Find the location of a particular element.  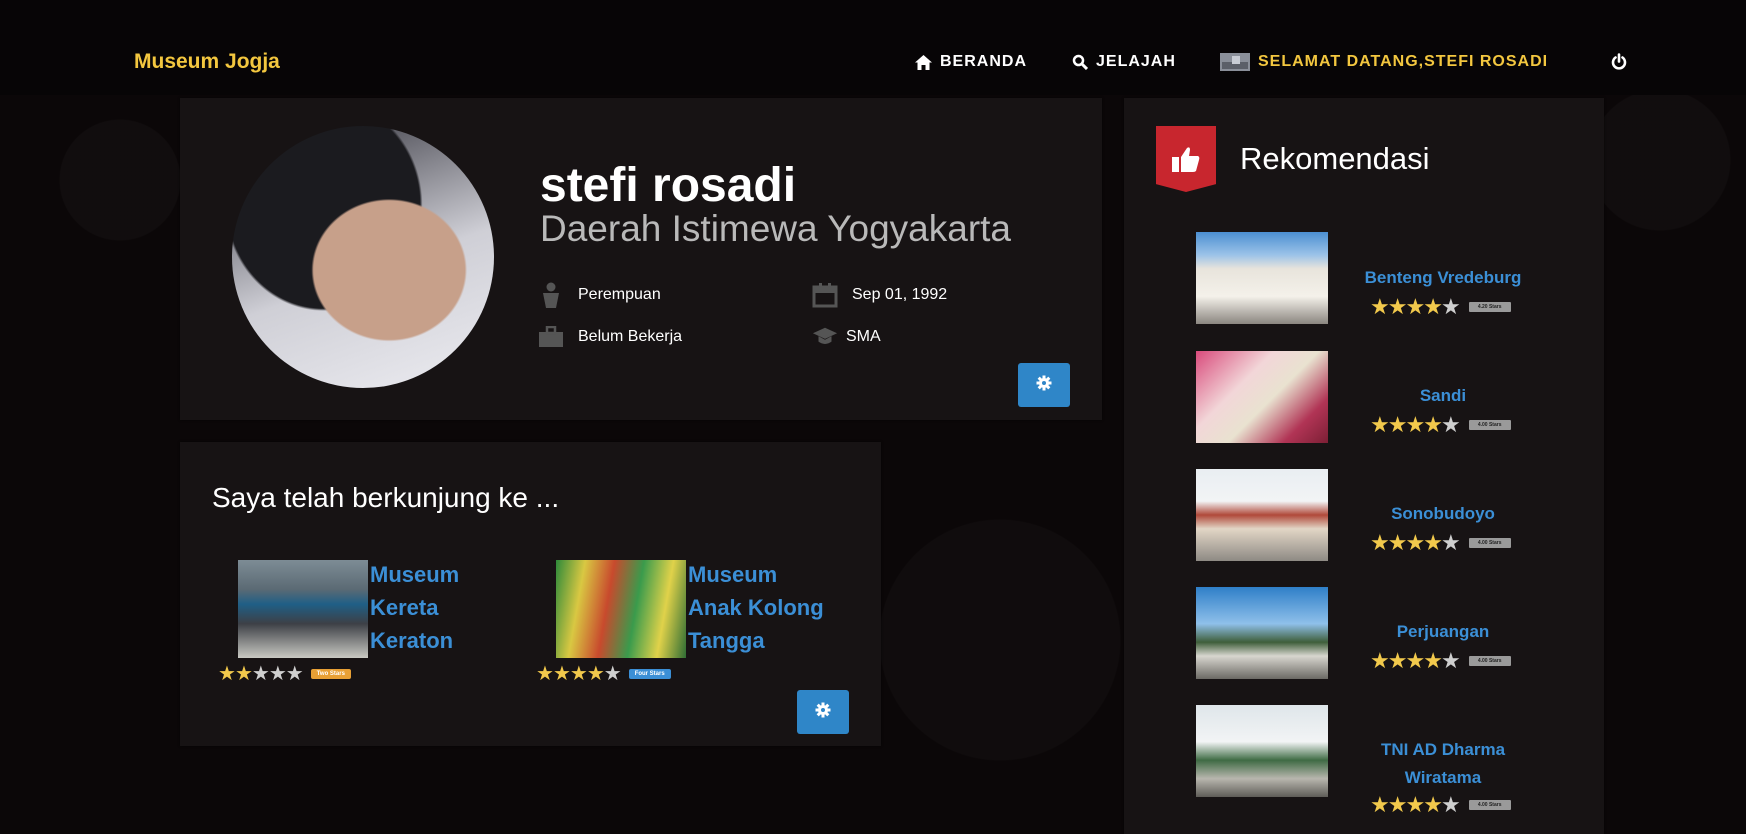

rating-anak-kolong: ★ ★ ★ ★ ★ Four Stars is located at coordinates (603, 674).